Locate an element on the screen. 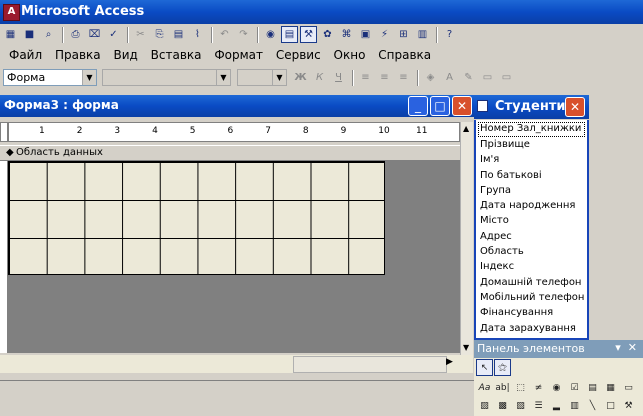 Image resolution: width=643 pixels, height=416 pixels. redo-icon: ↷ is located at coordinates (243, 34).